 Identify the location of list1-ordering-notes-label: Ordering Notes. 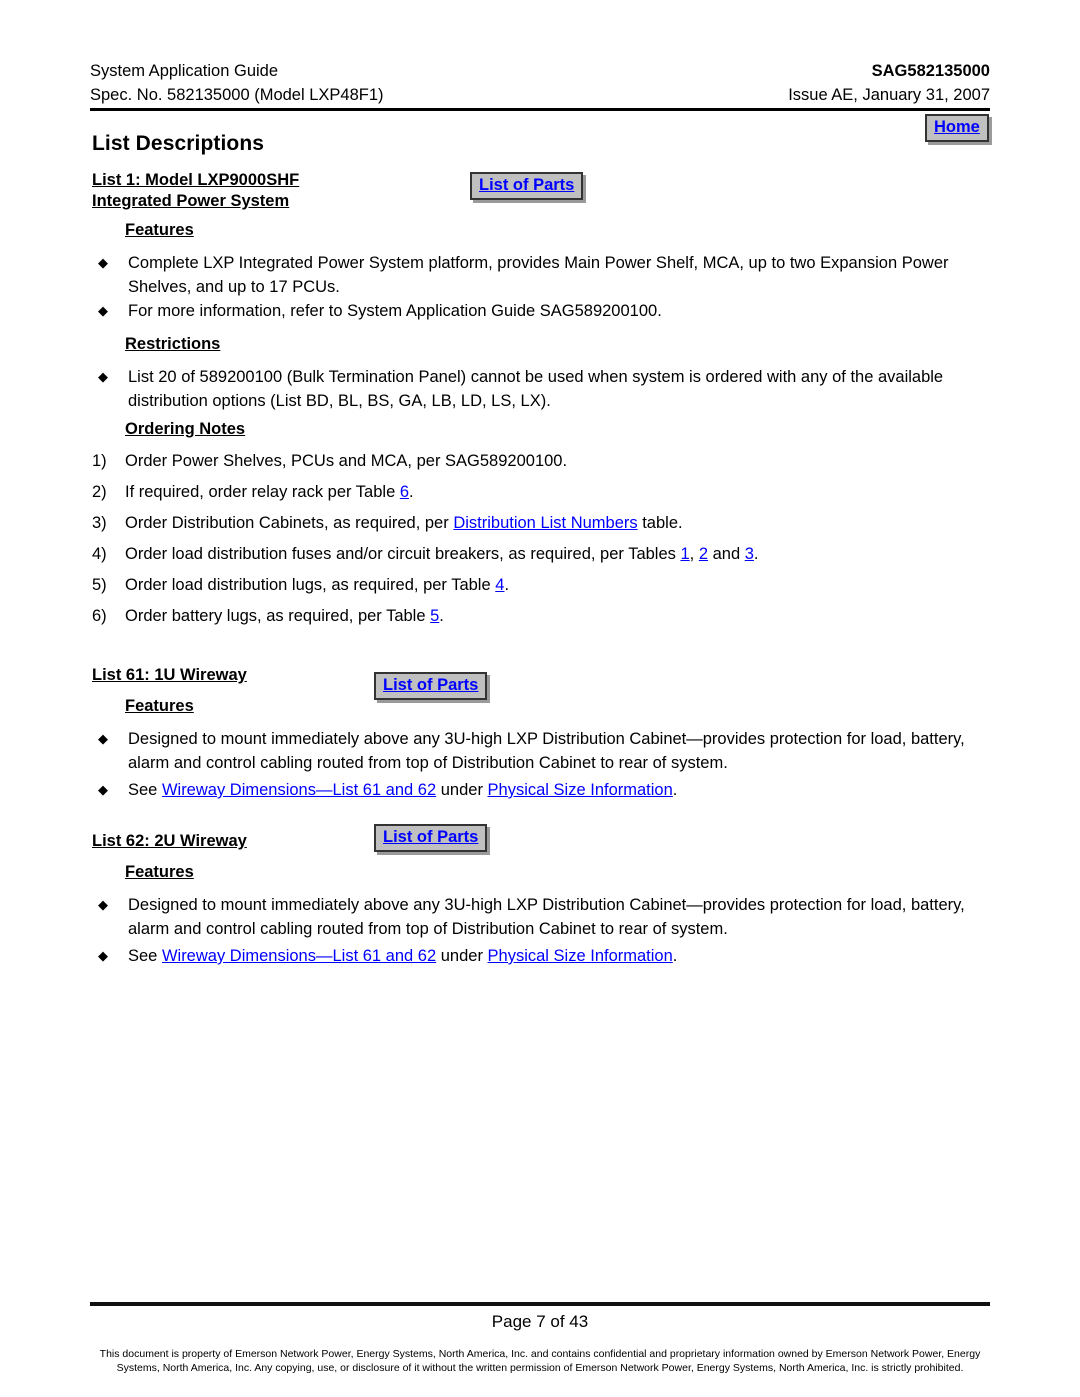
(185, 429).